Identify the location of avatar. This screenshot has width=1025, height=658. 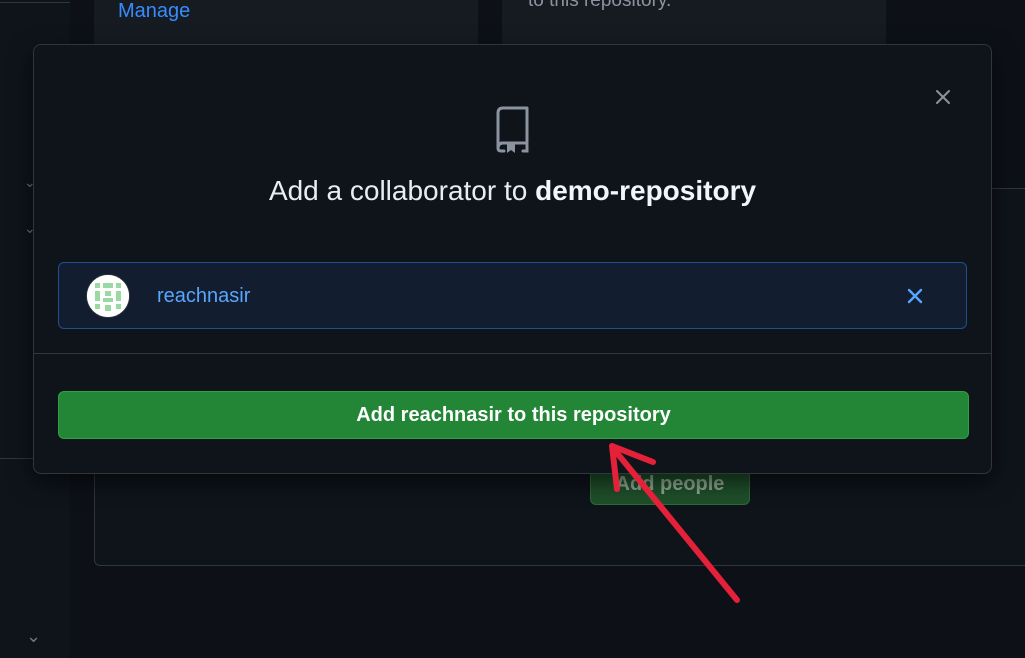
(108, 296).